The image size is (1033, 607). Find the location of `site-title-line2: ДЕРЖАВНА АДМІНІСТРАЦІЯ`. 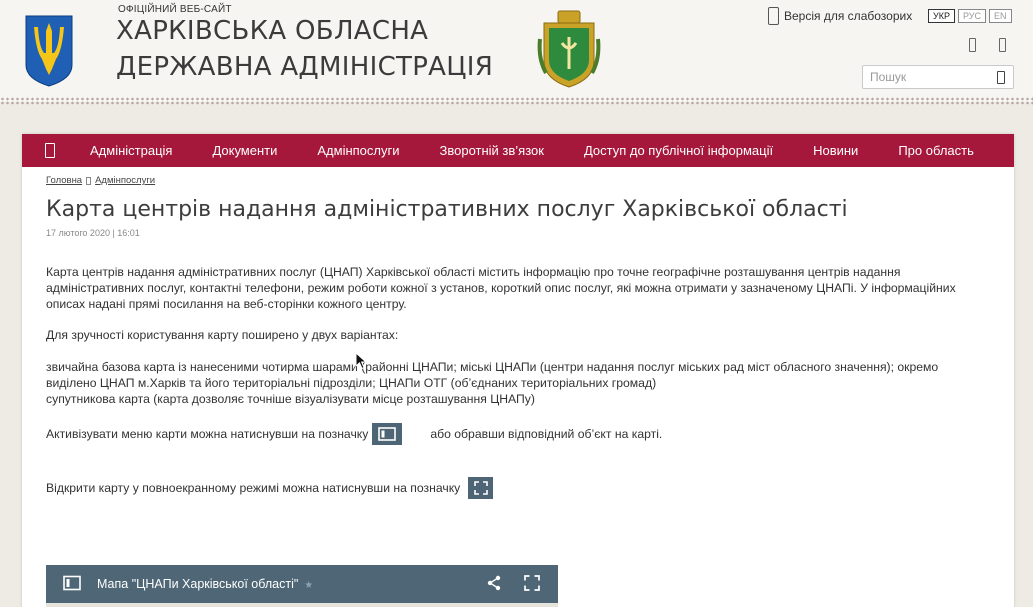

site-title-line2: ДЕРЖАВНА АДМІНІСТРАЦІЯ is located at coordinates (304, 67).